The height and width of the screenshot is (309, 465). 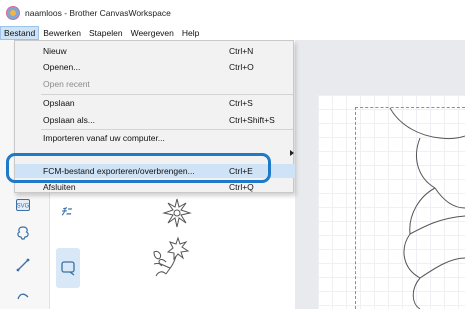 I want to click on highlight-callout, so click(x=138, y=168).